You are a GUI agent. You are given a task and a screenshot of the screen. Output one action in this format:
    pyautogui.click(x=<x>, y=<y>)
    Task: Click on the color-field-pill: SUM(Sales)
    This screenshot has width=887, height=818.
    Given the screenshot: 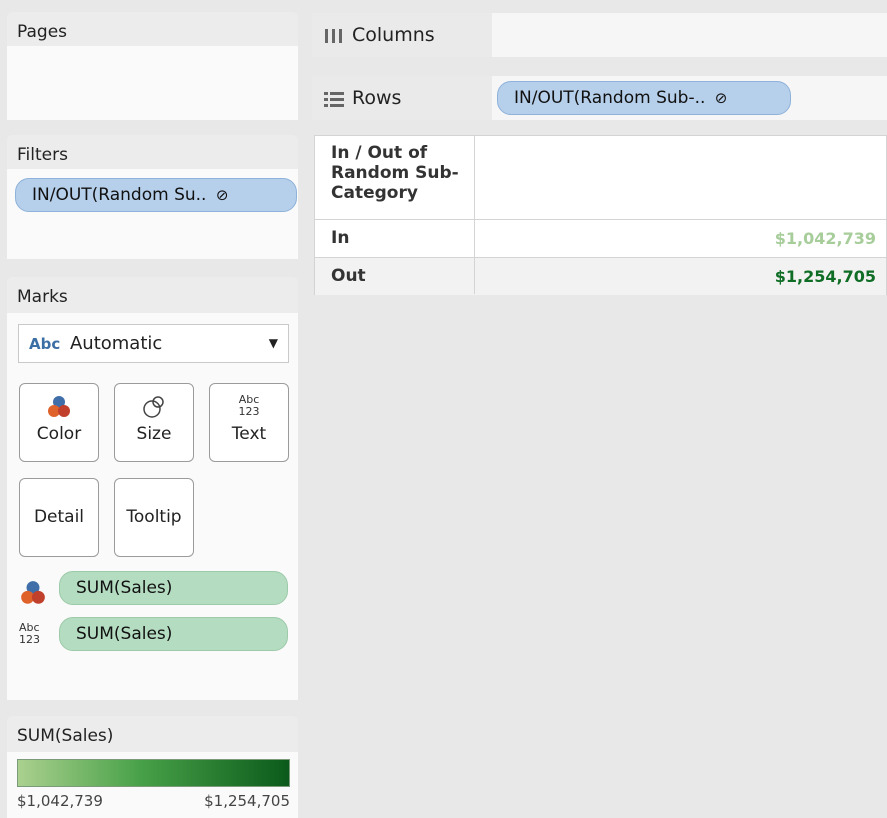 What is the action you would take?
    pyautogui.click(x=173, y=588)
    